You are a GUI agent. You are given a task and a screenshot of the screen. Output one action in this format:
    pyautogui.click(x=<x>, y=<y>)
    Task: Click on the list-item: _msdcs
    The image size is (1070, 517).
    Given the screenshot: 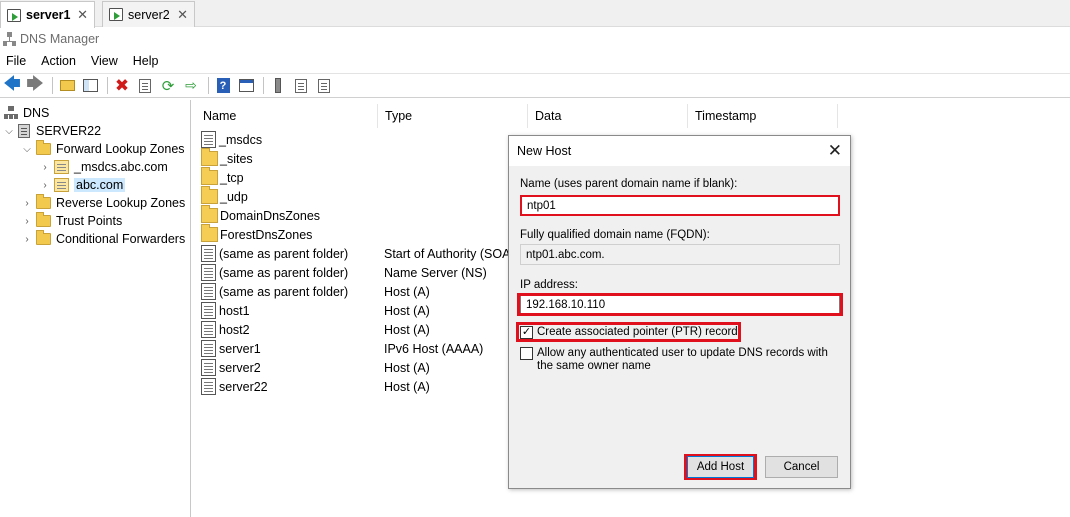 What is the action you would take?
    pyautogui.click(x=367, y=139)
    